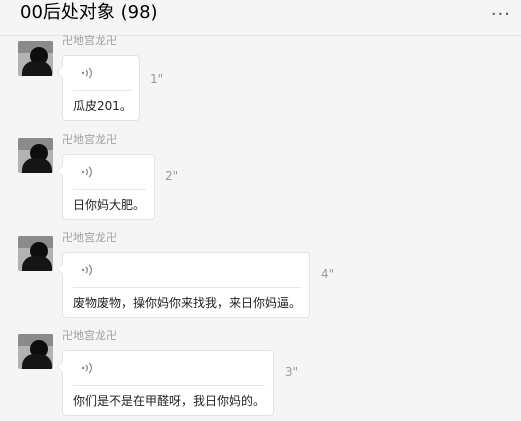  Describe the element at coordinates (98, 88) in the screenshot. I see `voice-message-bubble: 瓜皮201。` at that location.